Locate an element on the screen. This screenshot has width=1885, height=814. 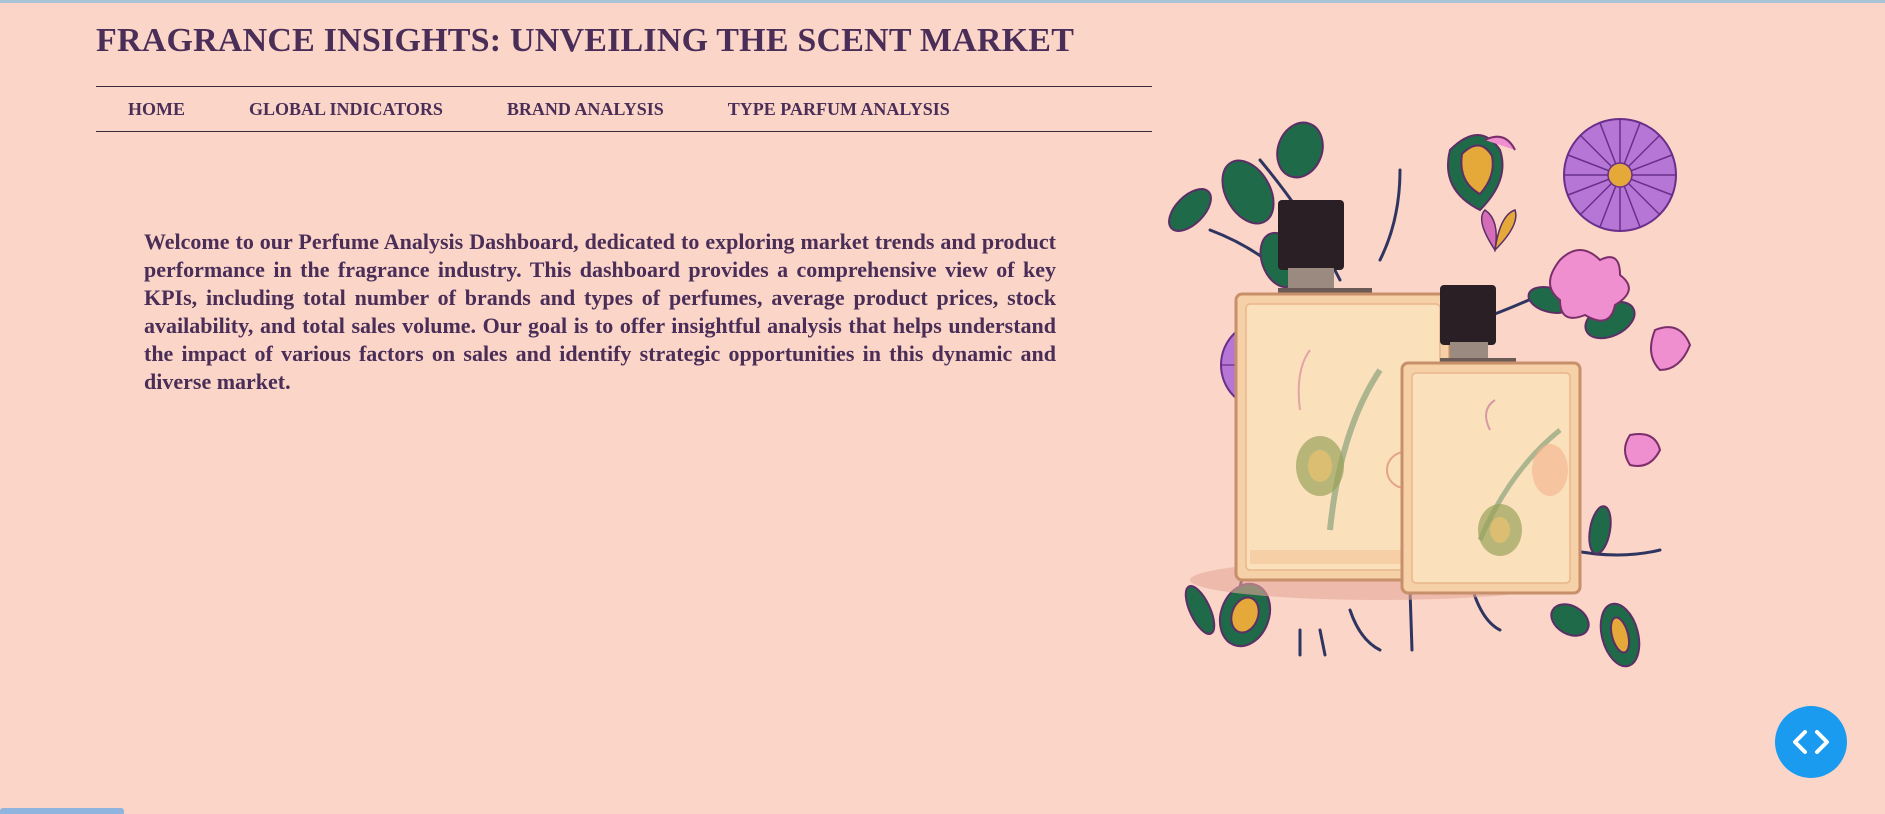
bottom-tab-indicator is located at coordinates (62, 811).